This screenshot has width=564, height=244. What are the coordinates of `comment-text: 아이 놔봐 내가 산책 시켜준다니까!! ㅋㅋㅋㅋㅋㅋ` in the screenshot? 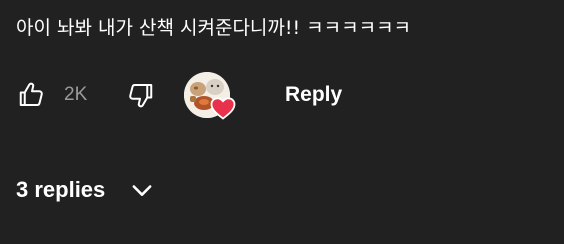 It's located at (214, 28).